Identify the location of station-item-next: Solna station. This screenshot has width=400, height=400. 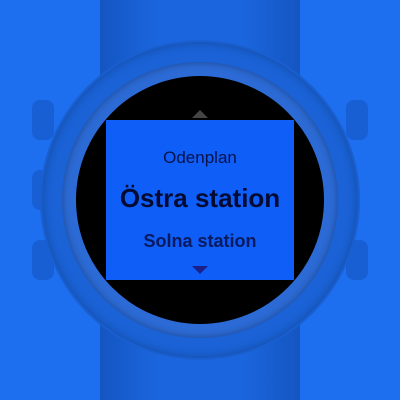
(200, 241).